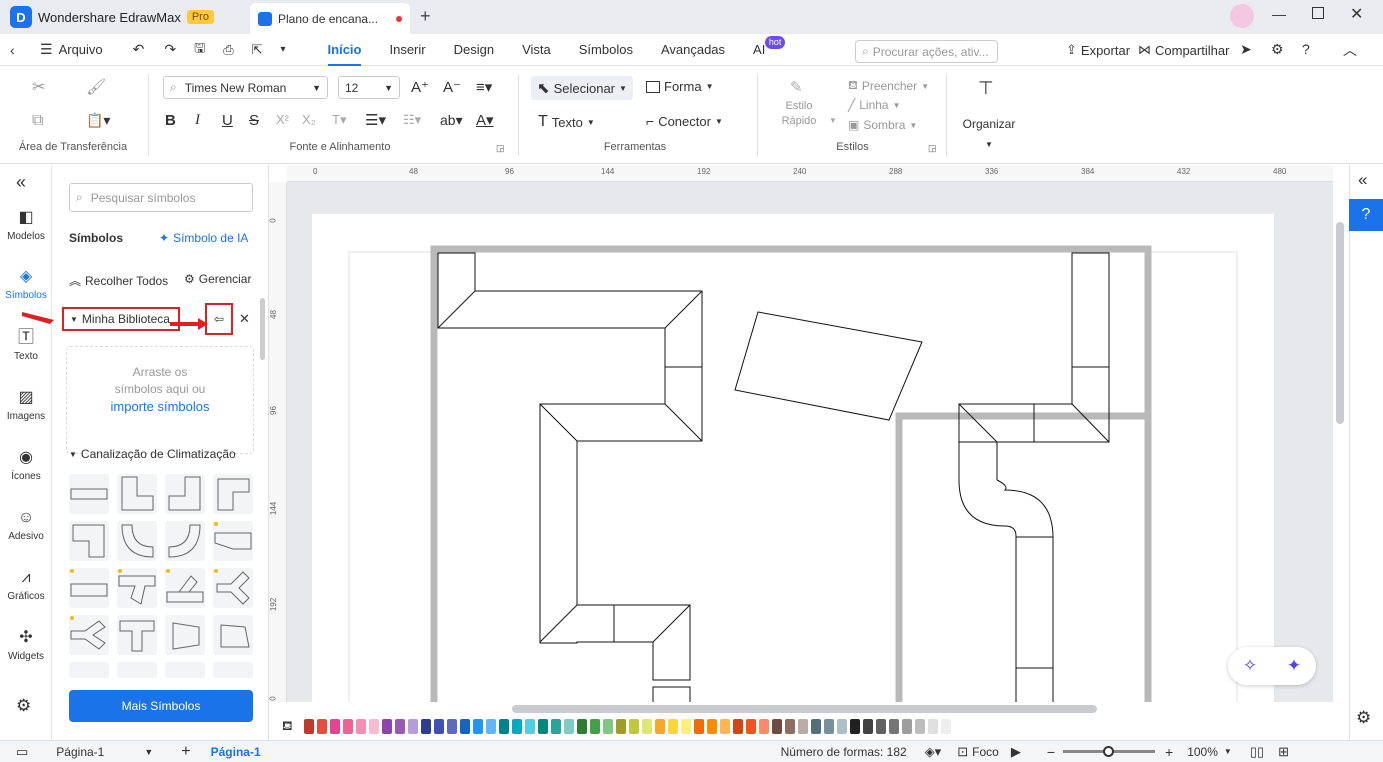 The height and width of the screenshot is (762, 1383). What do you see at coordinates (197, 120) in the screenshot?
I see `italic-icon: I` at bounding box center [197, 120].